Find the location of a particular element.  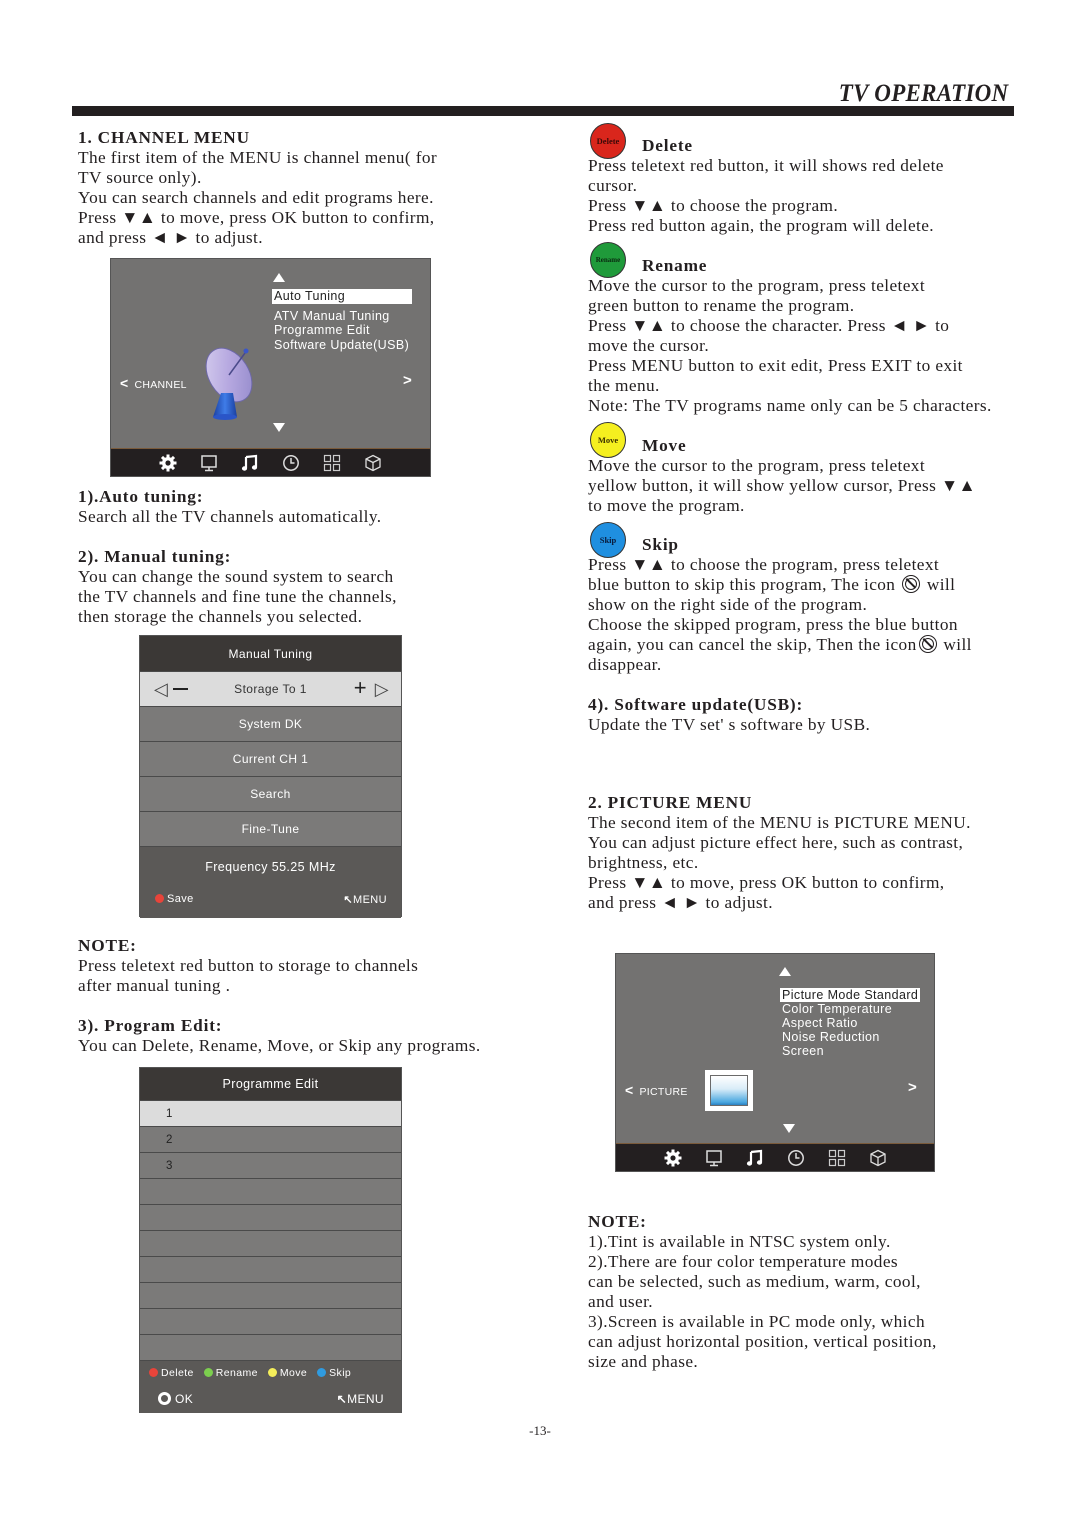

legend-label: Skip is located at coordinates (340, 1373).